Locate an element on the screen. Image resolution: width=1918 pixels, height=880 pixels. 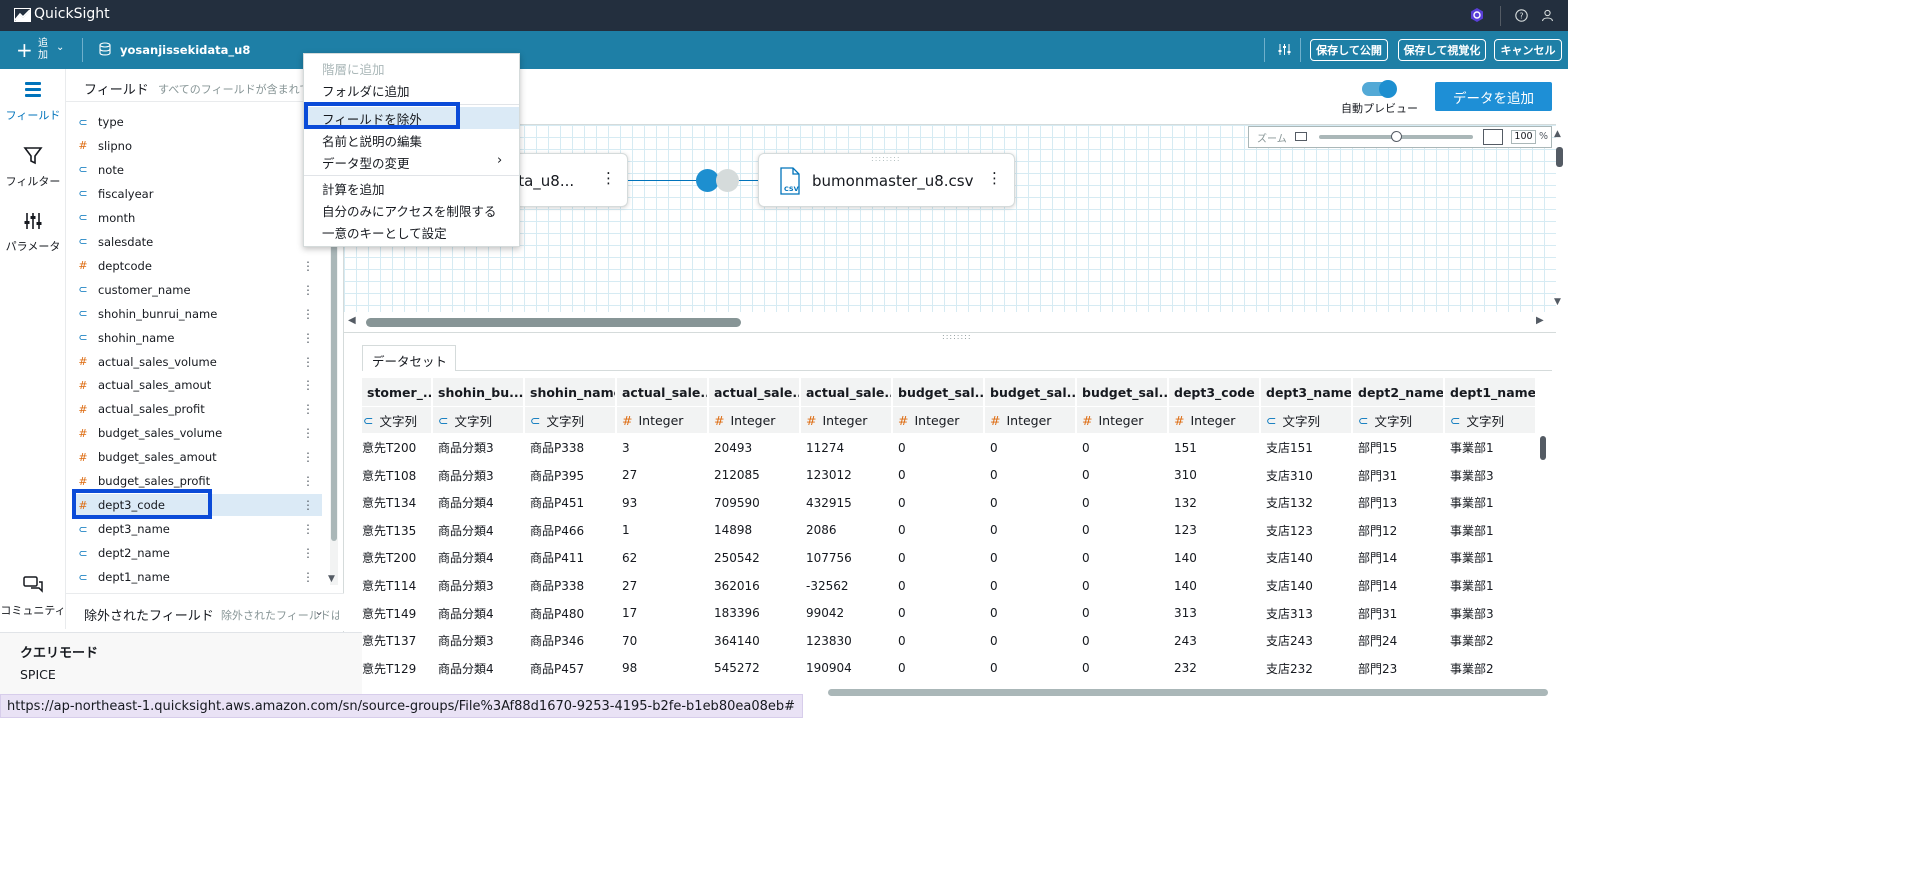
column-header: dept2_name is located at coordinates (1399, 392).